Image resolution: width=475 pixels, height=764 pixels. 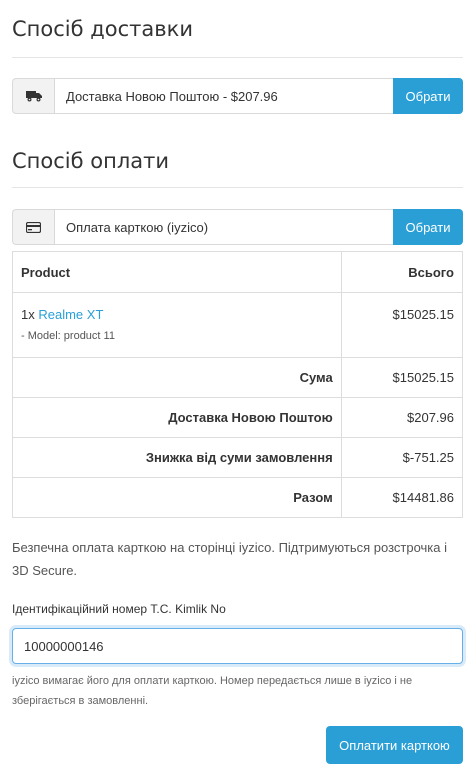 What do you see at coordinates (119, 609) in the screenshot?
I see `tc-kimlik-label: Ідентифікаційний номер T.C. Kimlik No` at bounding box center [119, 609].